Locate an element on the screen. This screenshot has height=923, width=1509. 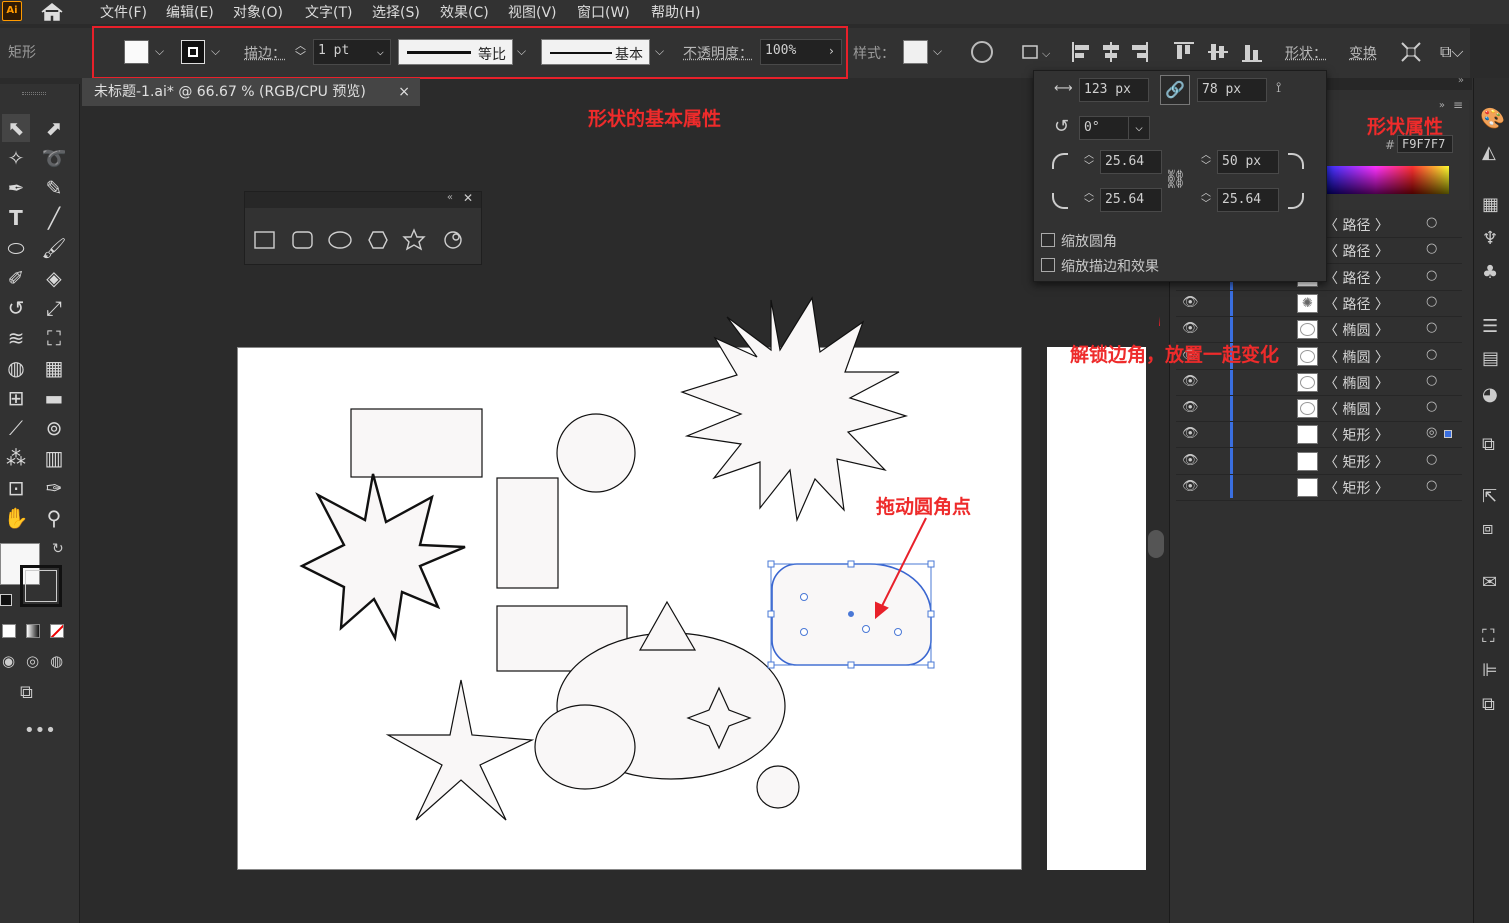
menu-file: 文件(F) is located at coordinates (123, 12).